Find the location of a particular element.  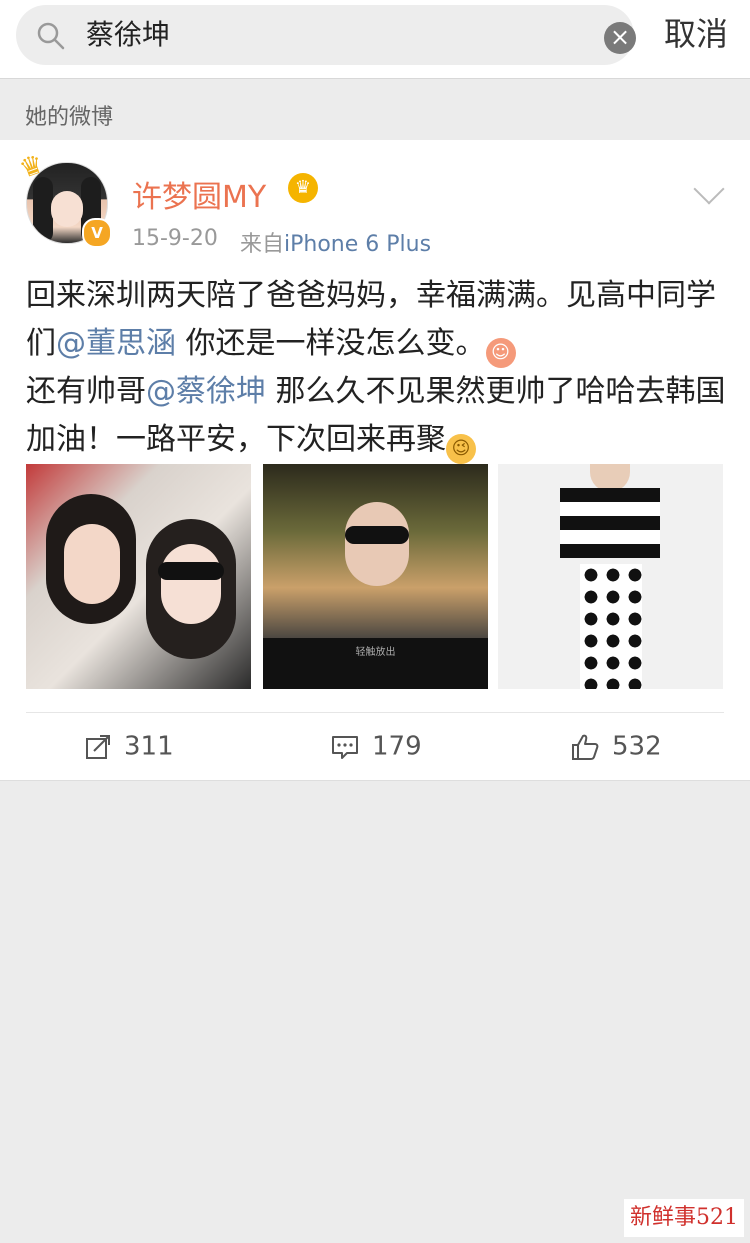

chevron-down-icon is located at coordinates (709, 189).